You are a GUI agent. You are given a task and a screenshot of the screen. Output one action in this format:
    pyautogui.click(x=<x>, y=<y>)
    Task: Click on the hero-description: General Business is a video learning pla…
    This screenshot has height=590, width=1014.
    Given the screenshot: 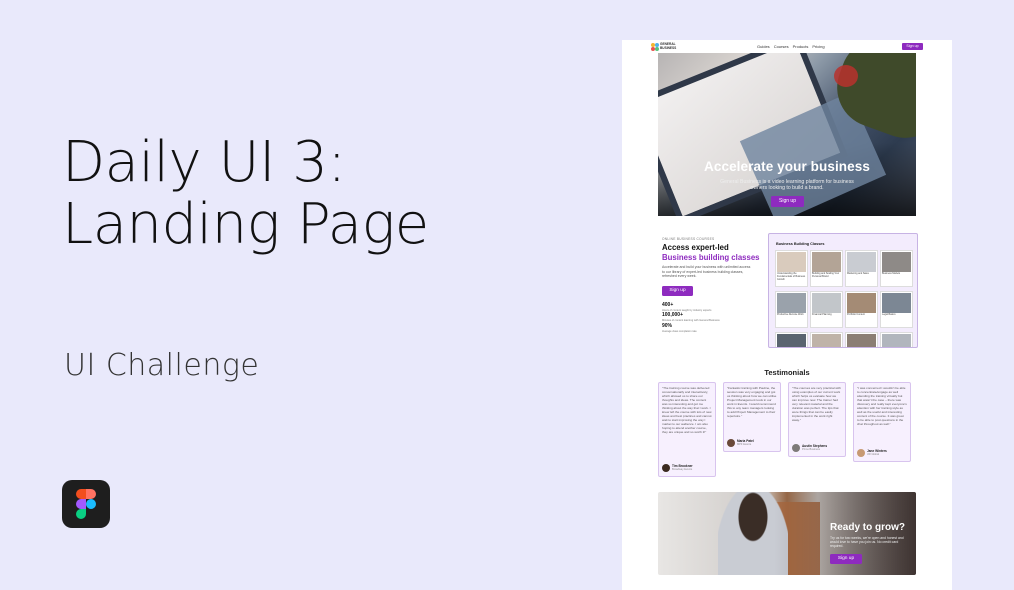 What is the action you would take?
    pyautogui.click(x=787, y=185)
    